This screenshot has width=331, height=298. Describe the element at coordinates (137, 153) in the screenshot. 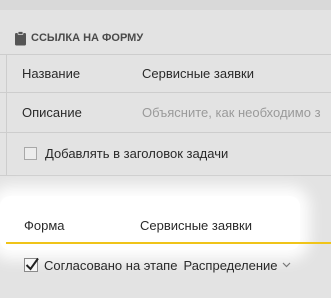

I see `add-to-title-label: Добавлять в заголовок задачи` at that location.